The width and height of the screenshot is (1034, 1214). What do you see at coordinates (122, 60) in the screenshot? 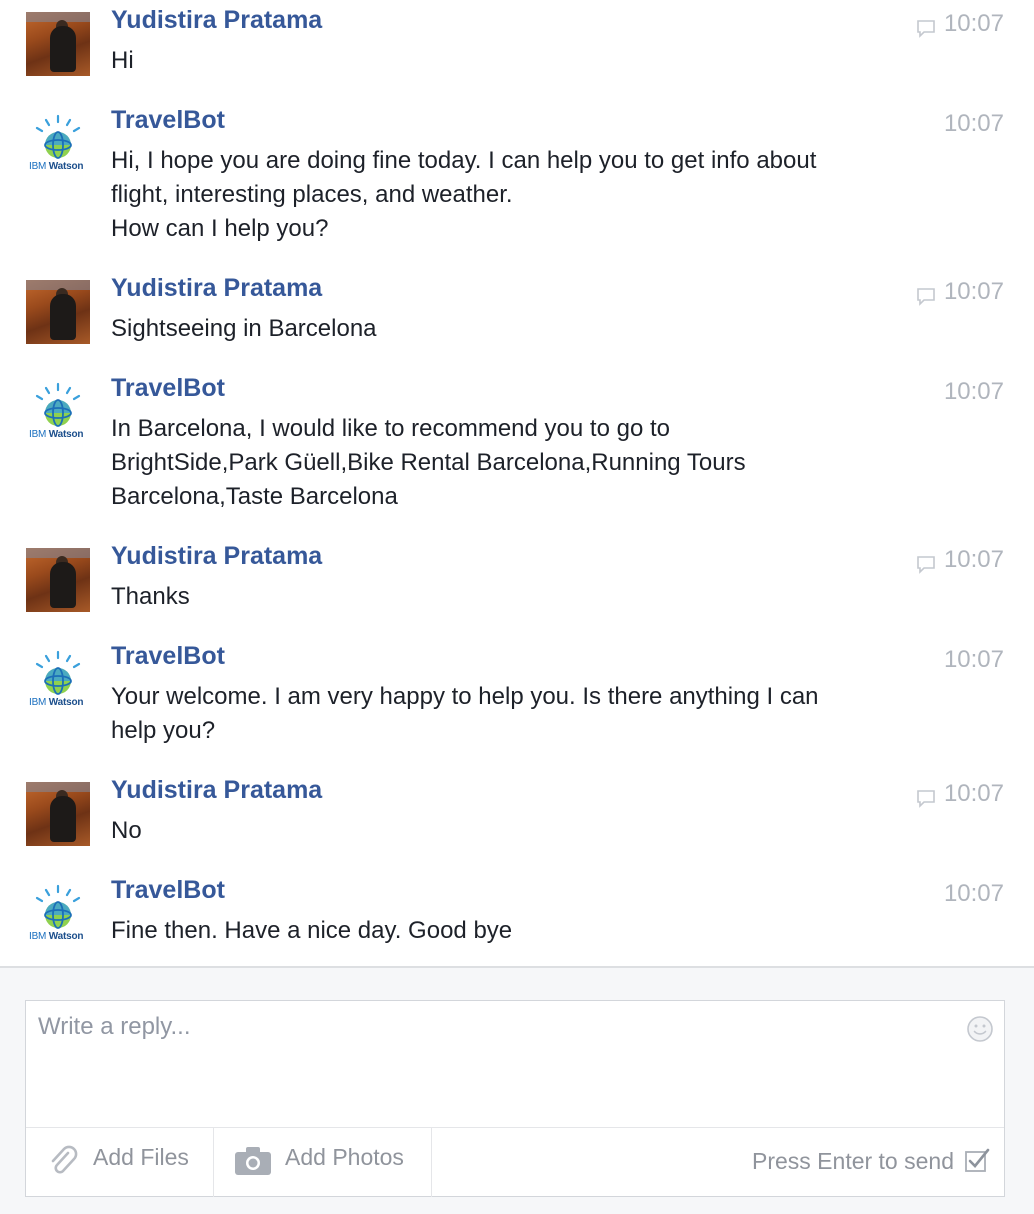
I see `message-text: Hi` at bounding box center [122, 60].